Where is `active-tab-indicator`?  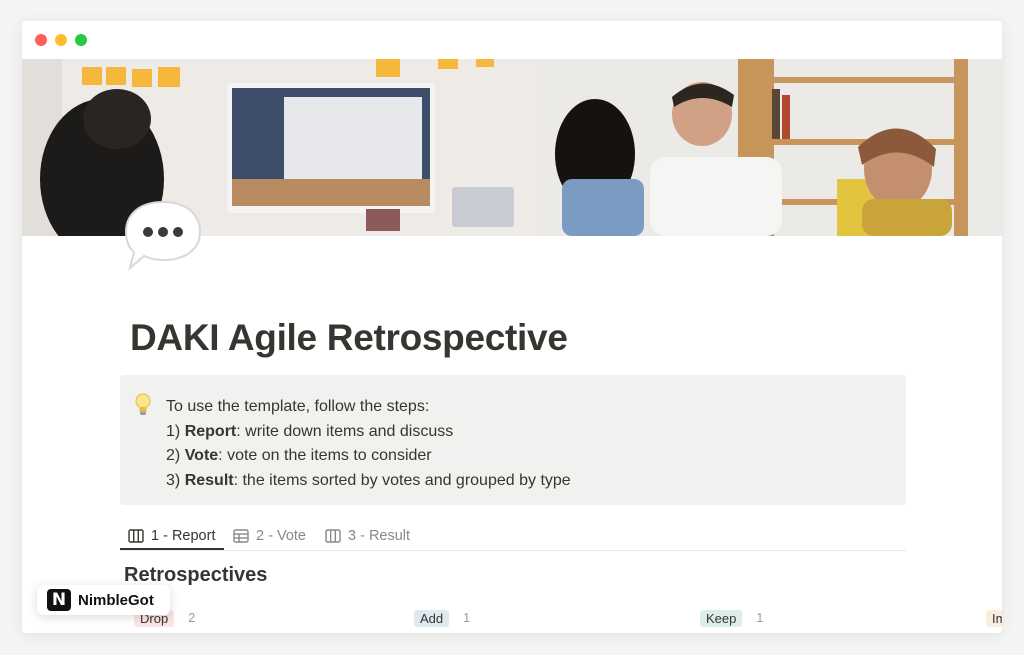
active-tab-indicator is located at coordinates (172, 549).